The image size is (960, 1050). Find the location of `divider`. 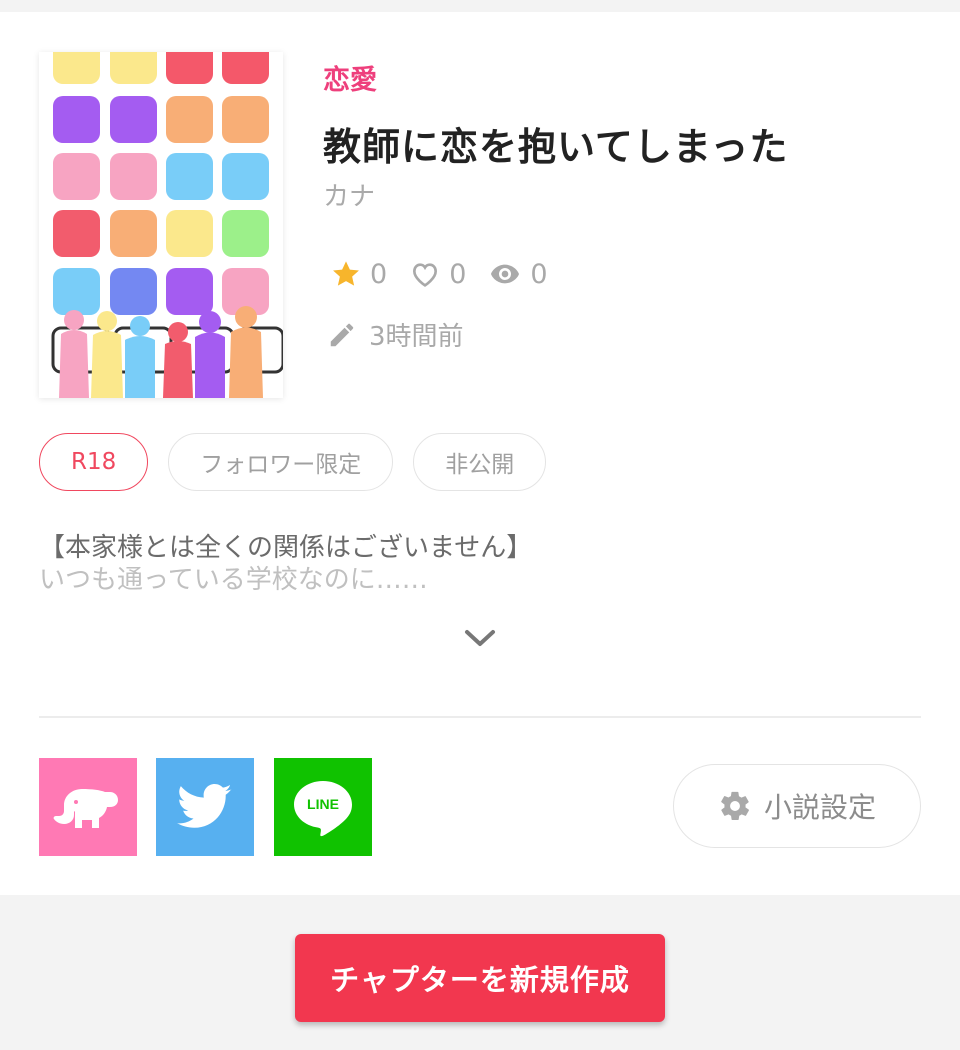

divider is located at coordinates (480, 717).